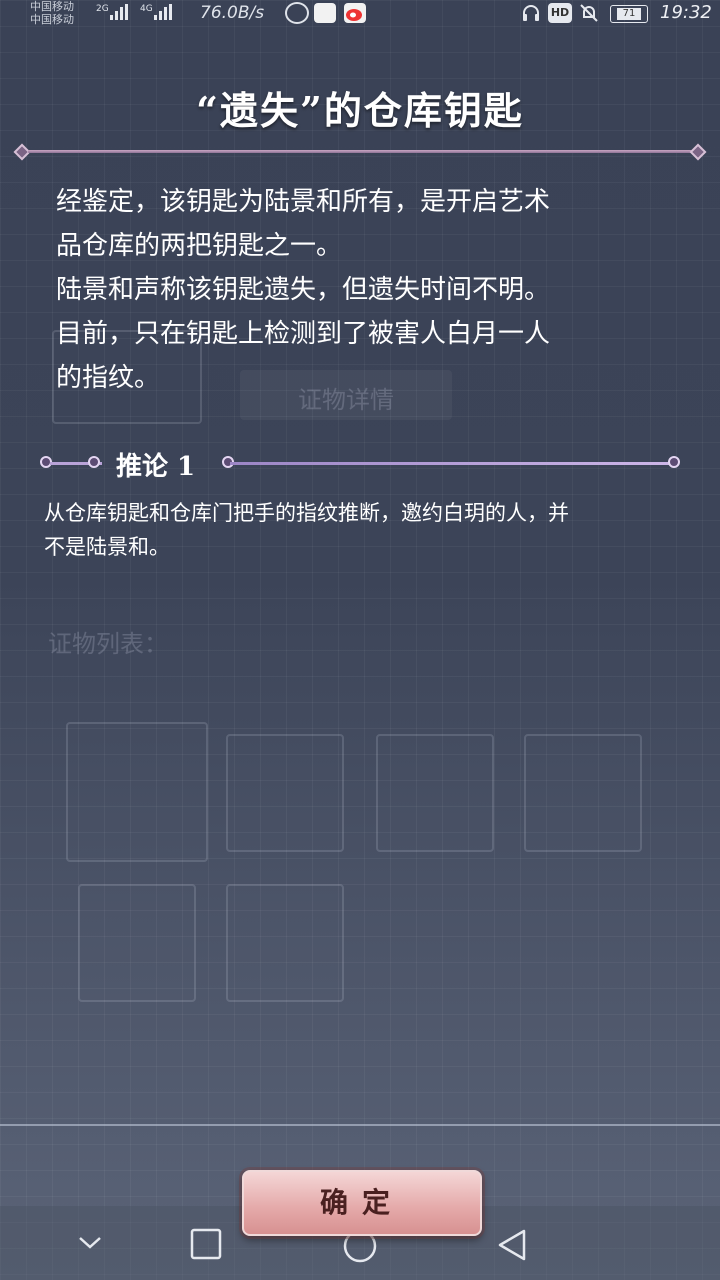 This screenshot has height=1280, width=720. I want to click on clock: 19:32, so click(686, 12).